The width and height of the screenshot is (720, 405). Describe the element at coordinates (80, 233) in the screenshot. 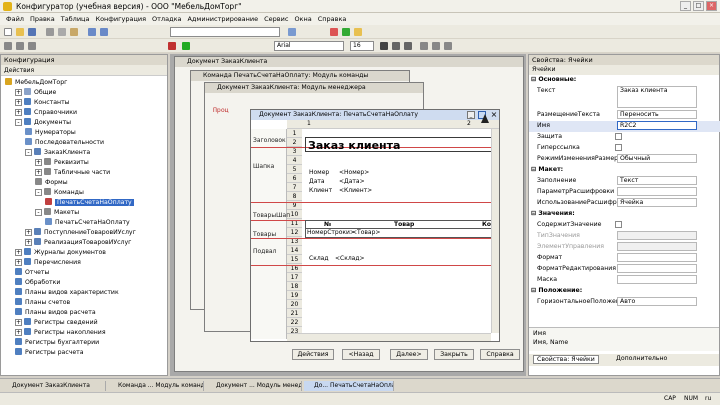

I see `tree-item: + ПоступлениеТоваровИУслуг` at that location.